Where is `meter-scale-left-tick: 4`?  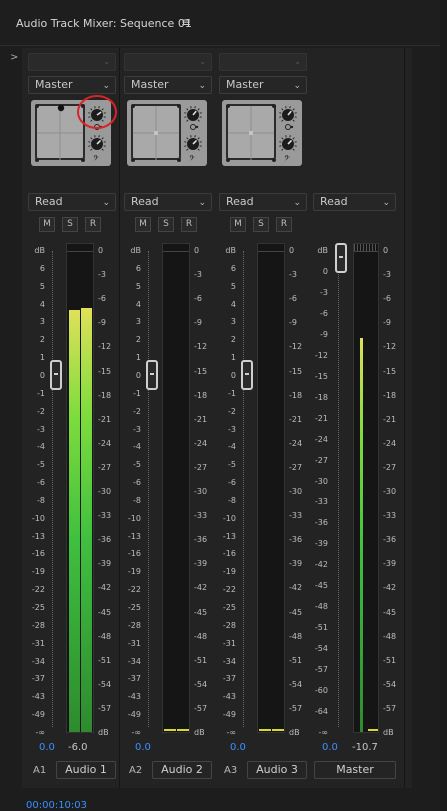
meter-scale-left-tick: 4 is located at coordinates (138, 304).